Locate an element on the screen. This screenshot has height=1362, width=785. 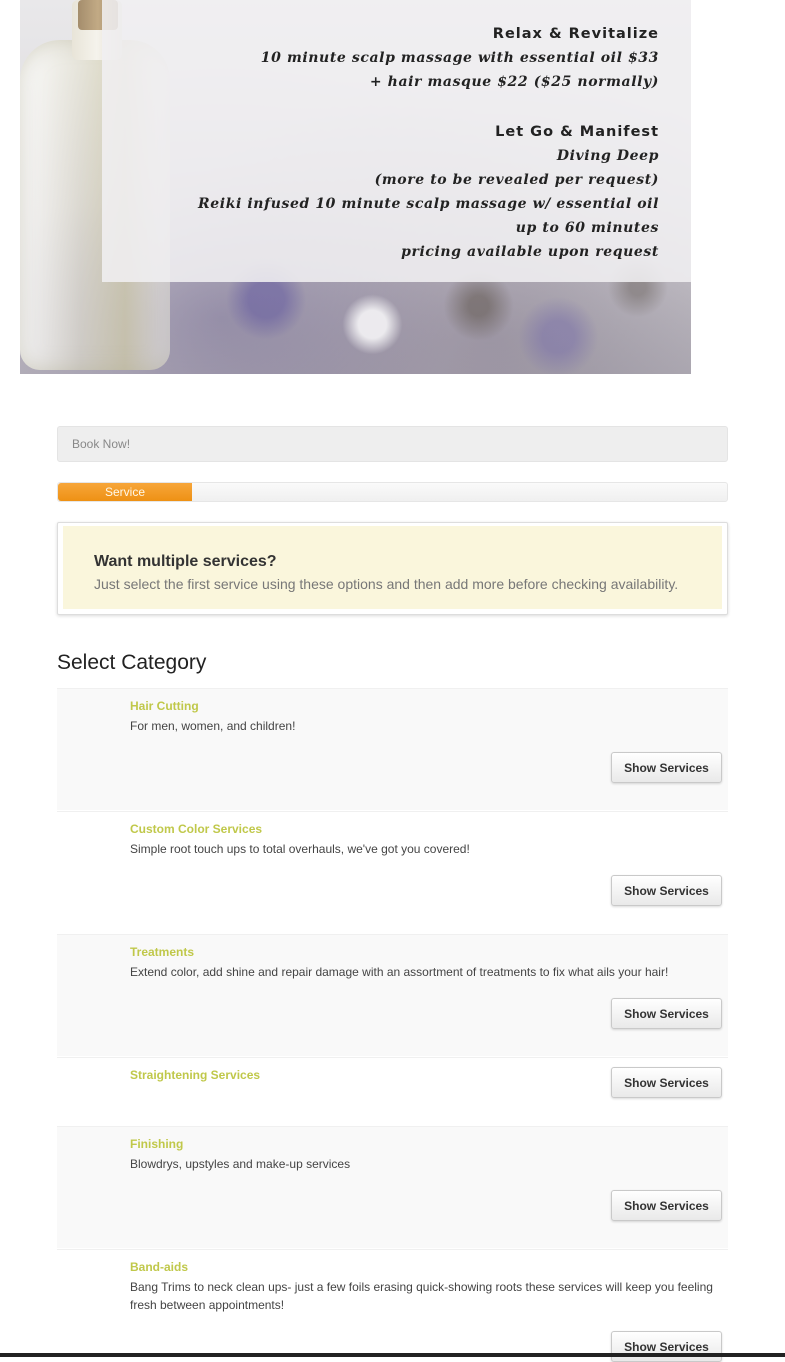
category-description: Blowdrys, upstyles and make-up services is located at coordinates (240, 1164).